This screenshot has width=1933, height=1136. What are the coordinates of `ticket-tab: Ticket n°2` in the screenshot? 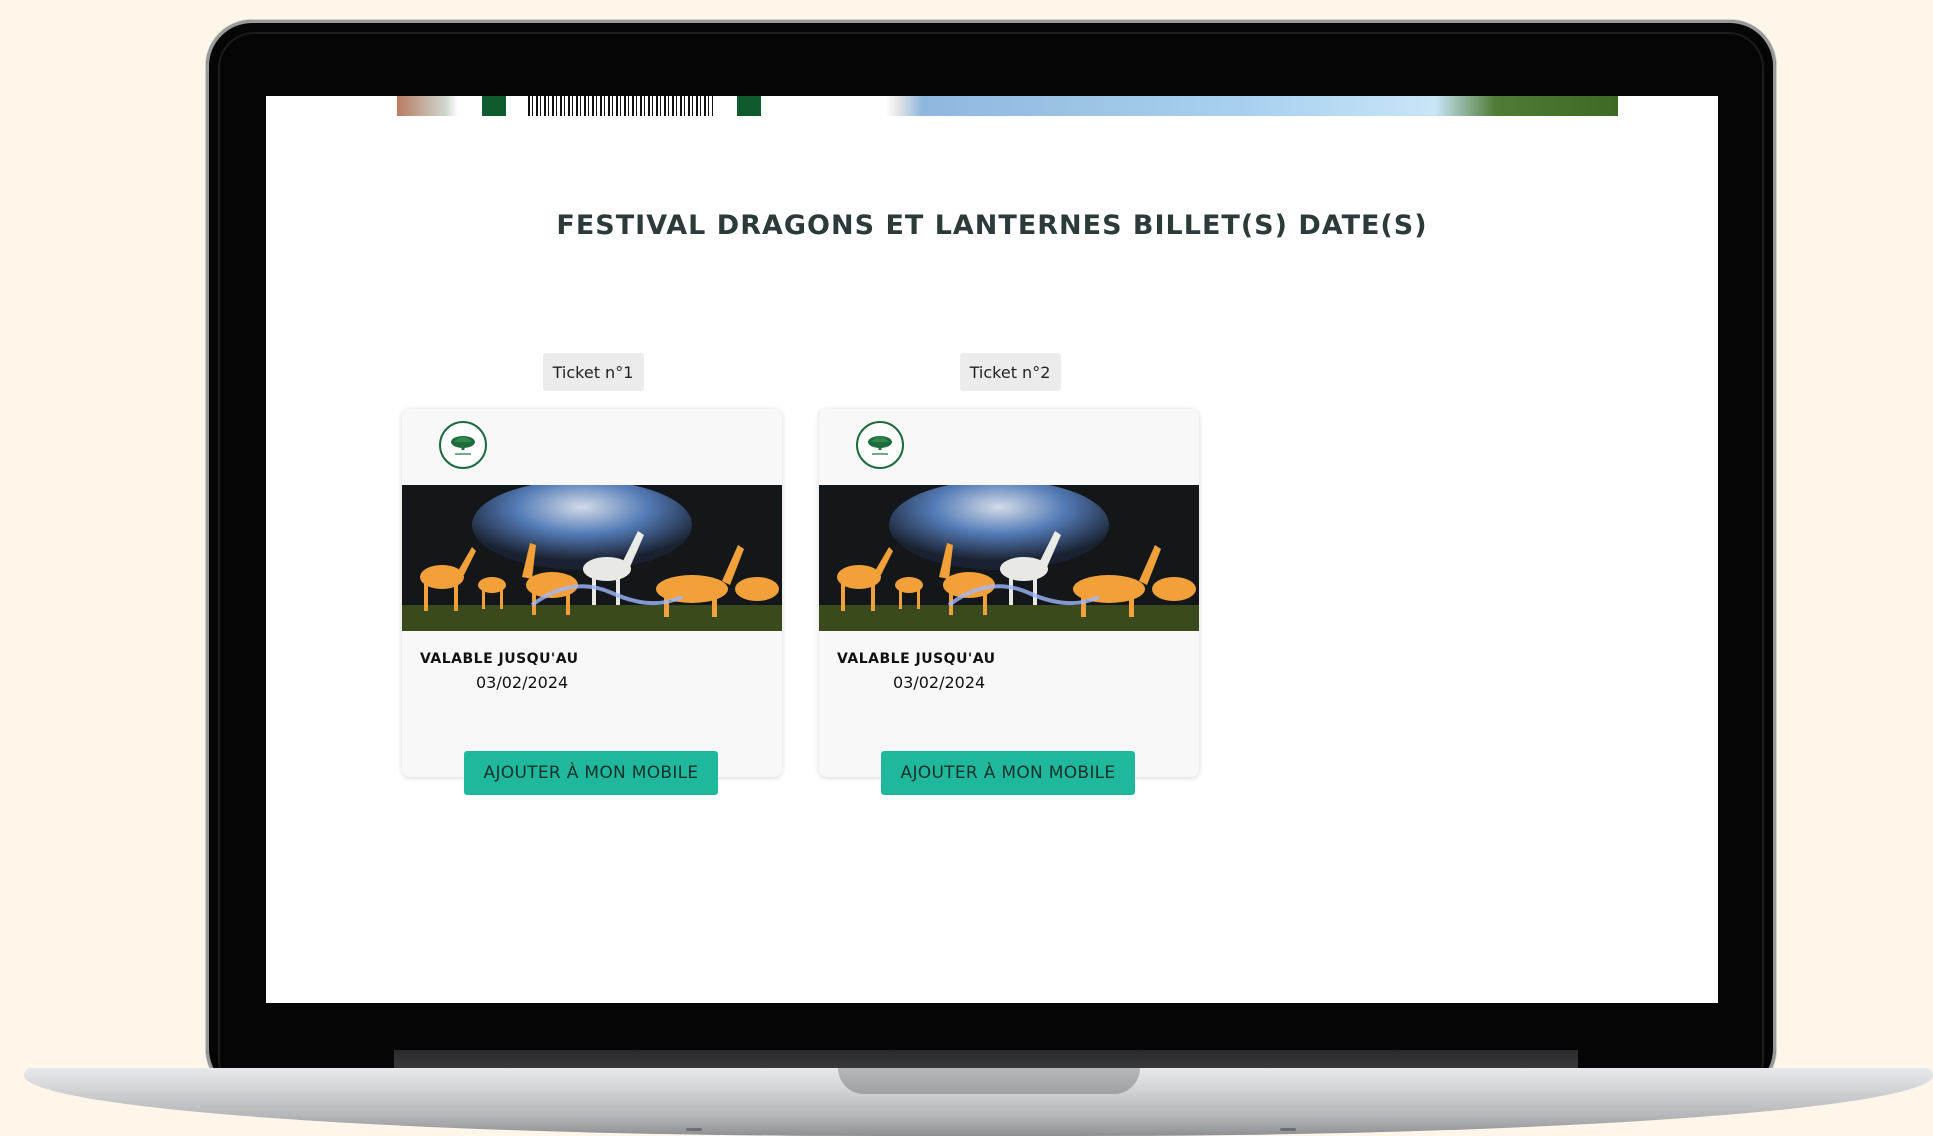 It's located at (1010, 372).